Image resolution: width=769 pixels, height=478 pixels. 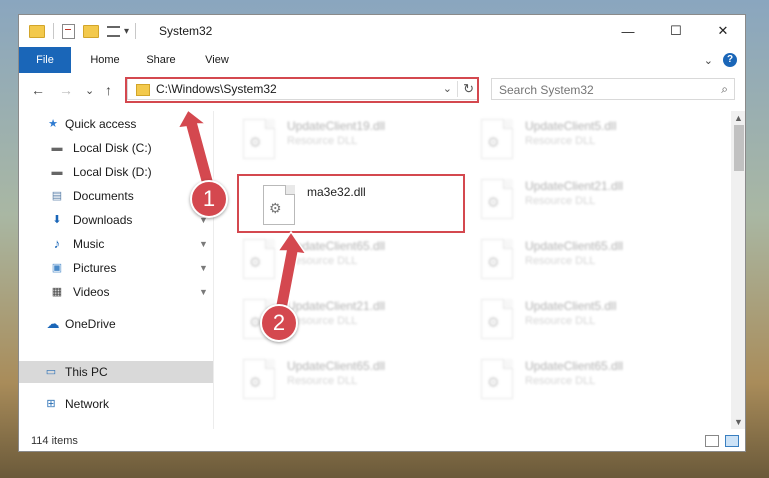 What do you see at coordinates (730, 60) in the screenshot?
I see `help-icon: ?` at bounding box center [730, 60].